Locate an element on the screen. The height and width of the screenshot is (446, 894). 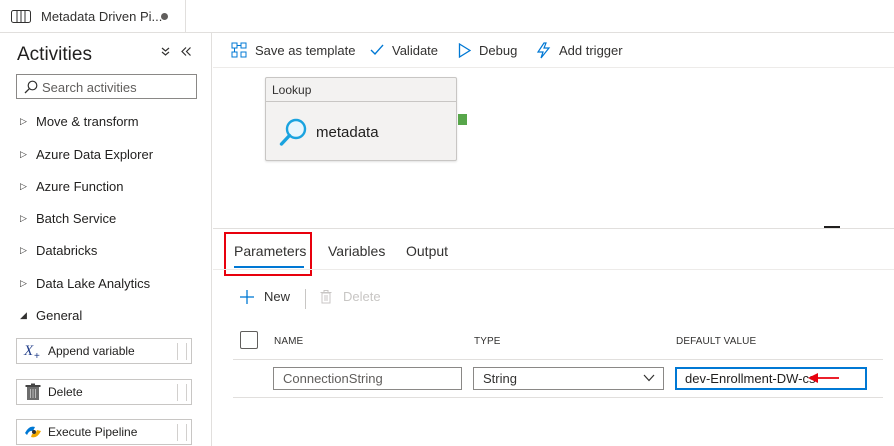
append-variable-icon: X + is located at coordinates (33, 352).